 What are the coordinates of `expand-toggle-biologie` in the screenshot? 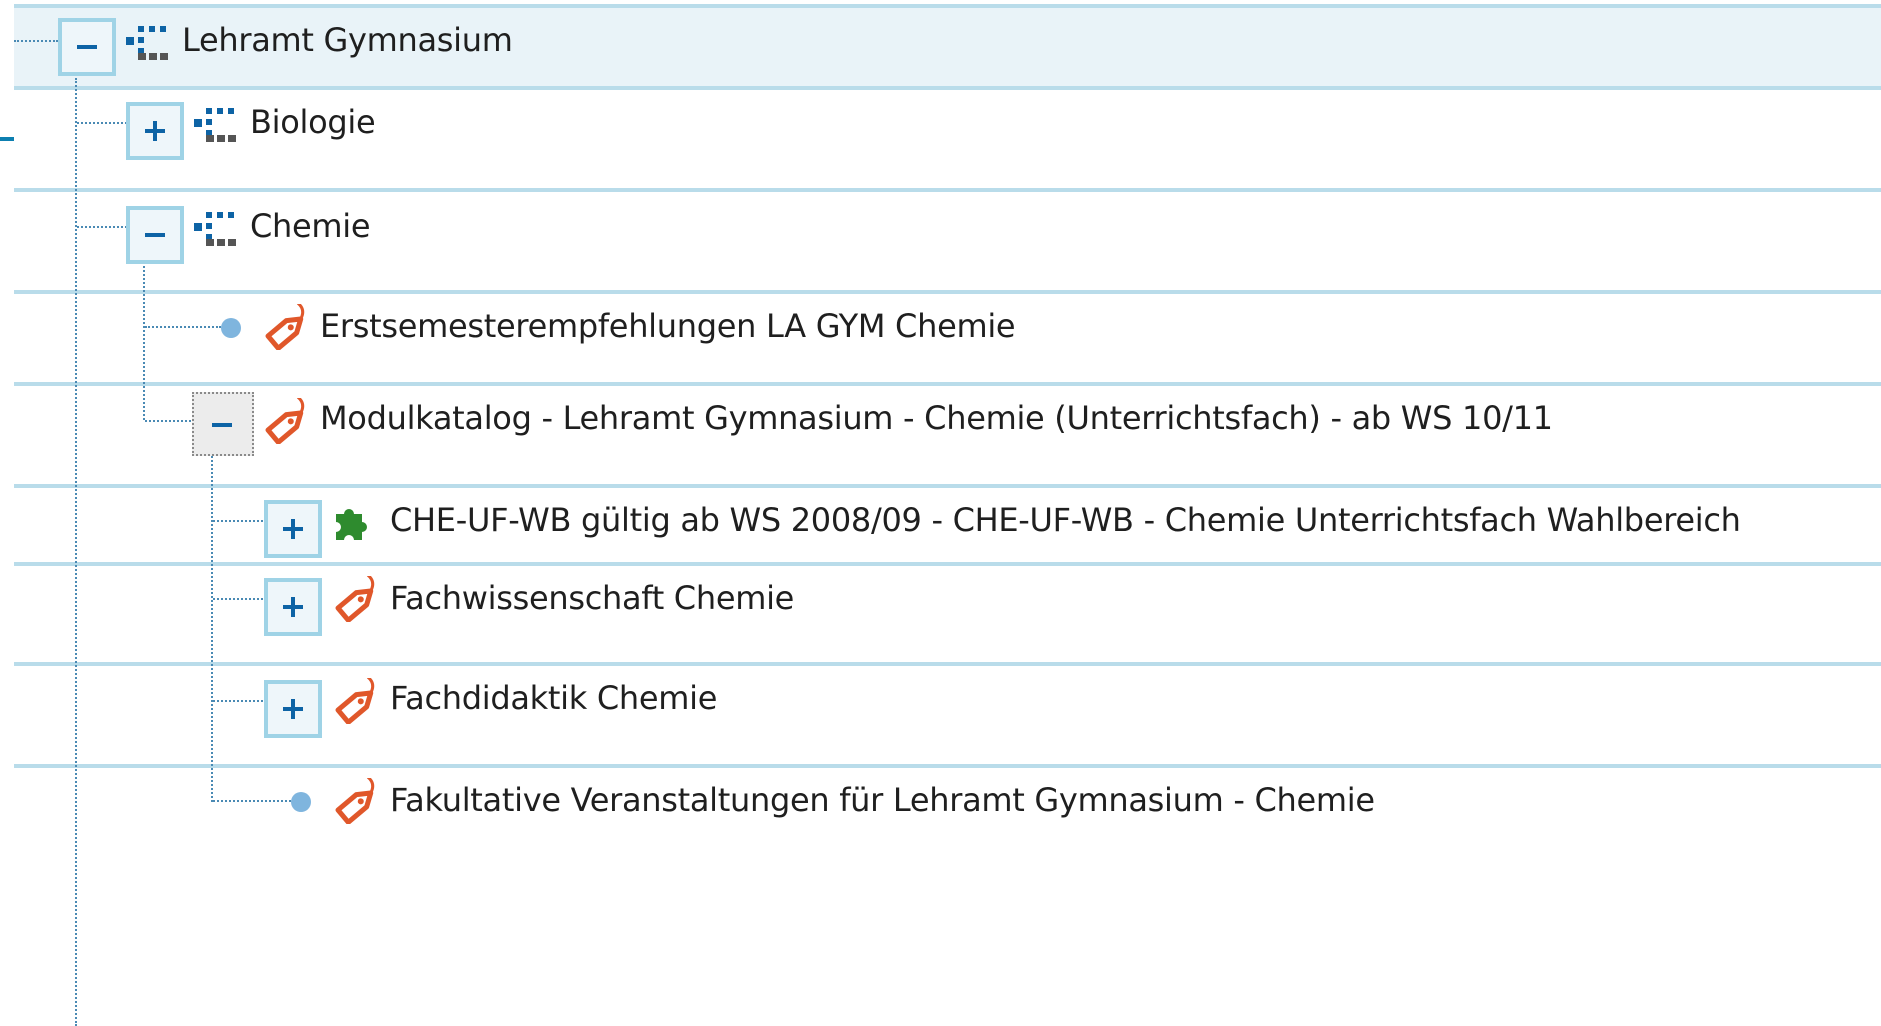 It's located at (155, 131).